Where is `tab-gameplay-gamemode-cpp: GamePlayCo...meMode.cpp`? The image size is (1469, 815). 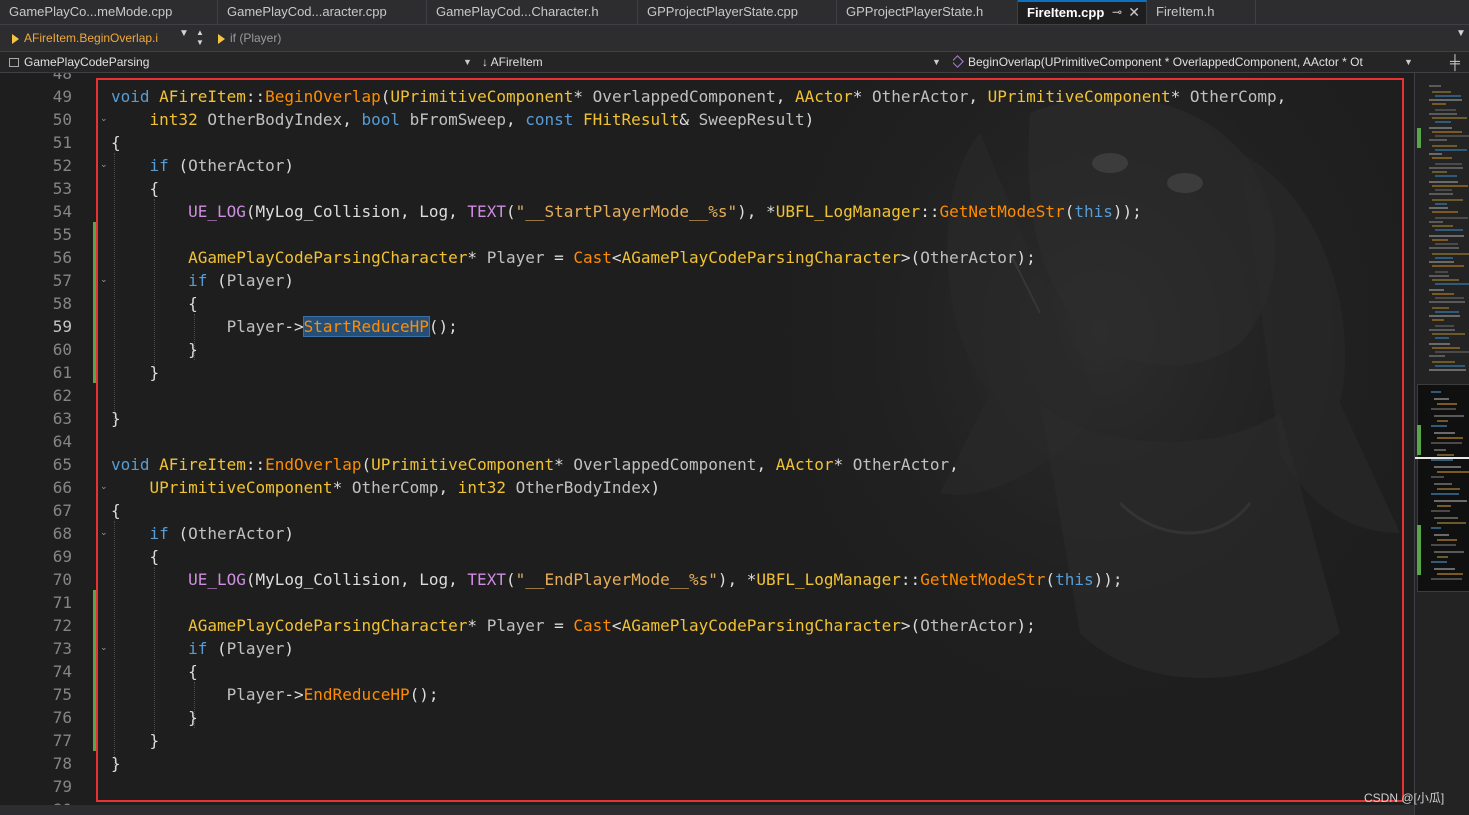
tab-gameplay-gamemode-cpp: GamePlayCo...meMode.cpp is located at coordinates (109, 12).